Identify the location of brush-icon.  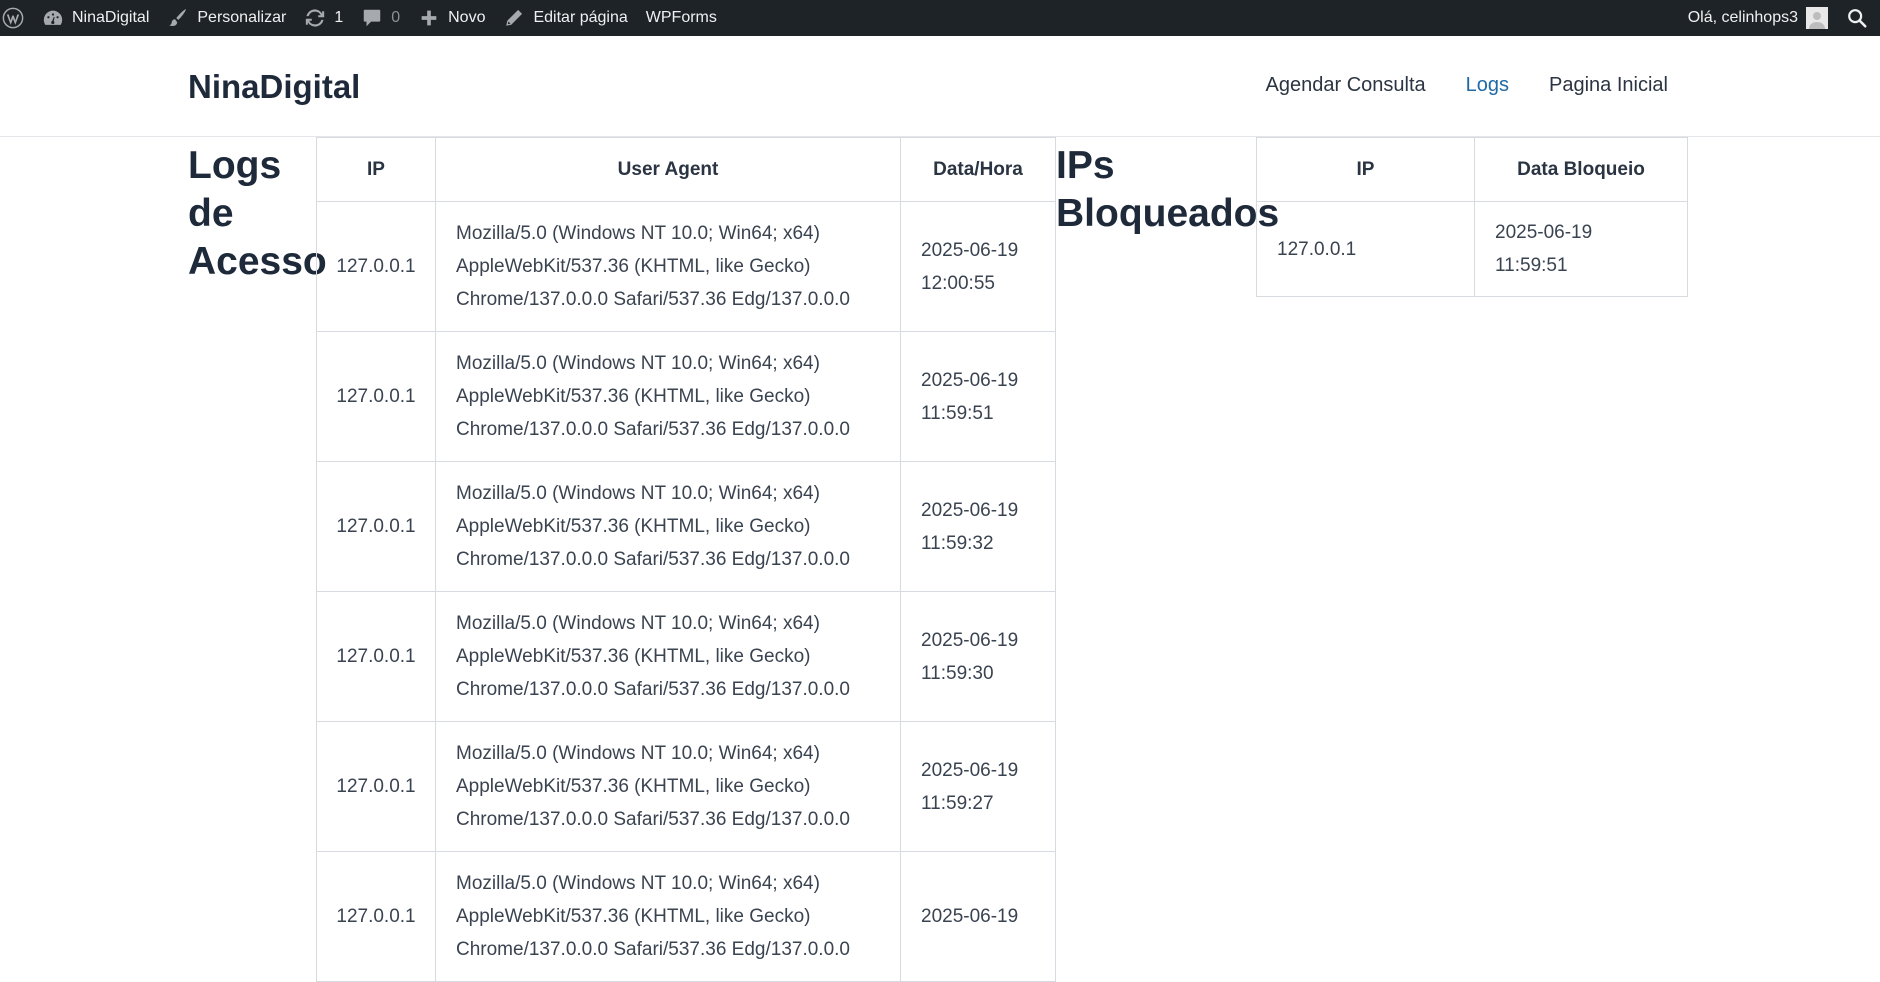
(178, 18).